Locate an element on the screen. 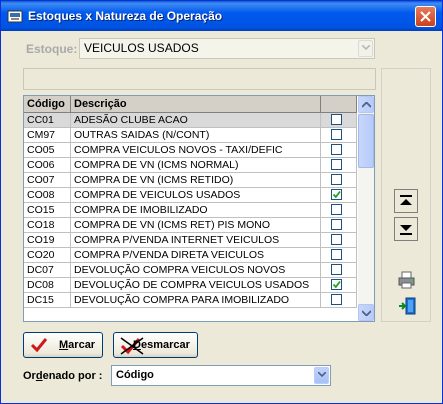 Image resolution: width=443 pixels, height=404 pixels. exit-button is located at coordinates (406, 305).